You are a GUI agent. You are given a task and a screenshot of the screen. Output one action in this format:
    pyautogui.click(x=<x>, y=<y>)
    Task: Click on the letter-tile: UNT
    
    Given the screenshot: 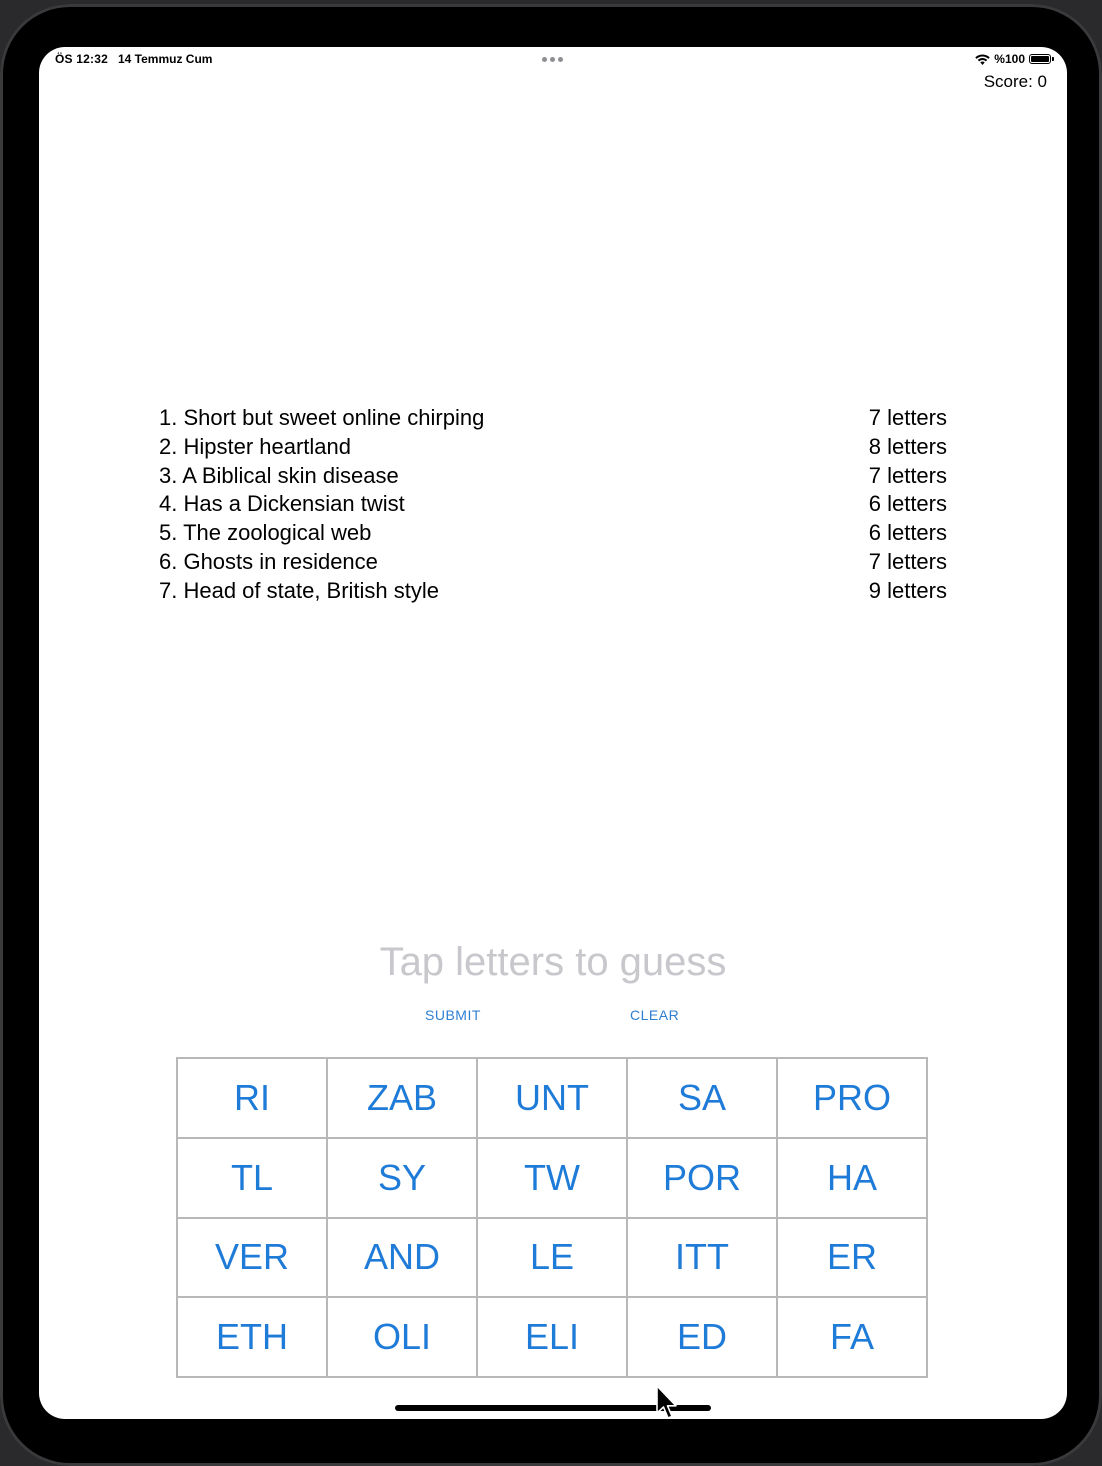 What is the action you would take?
    pyautogui.click(x=552, y=1098)
    